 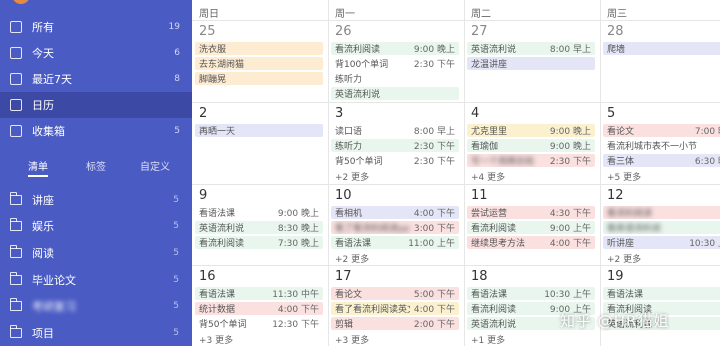 I want to click on day-cell: 18 看语法课 10:30 上午 看流利阅读 9:00 上午 英语流利说 +1 更多, so click(x=532, y=305).